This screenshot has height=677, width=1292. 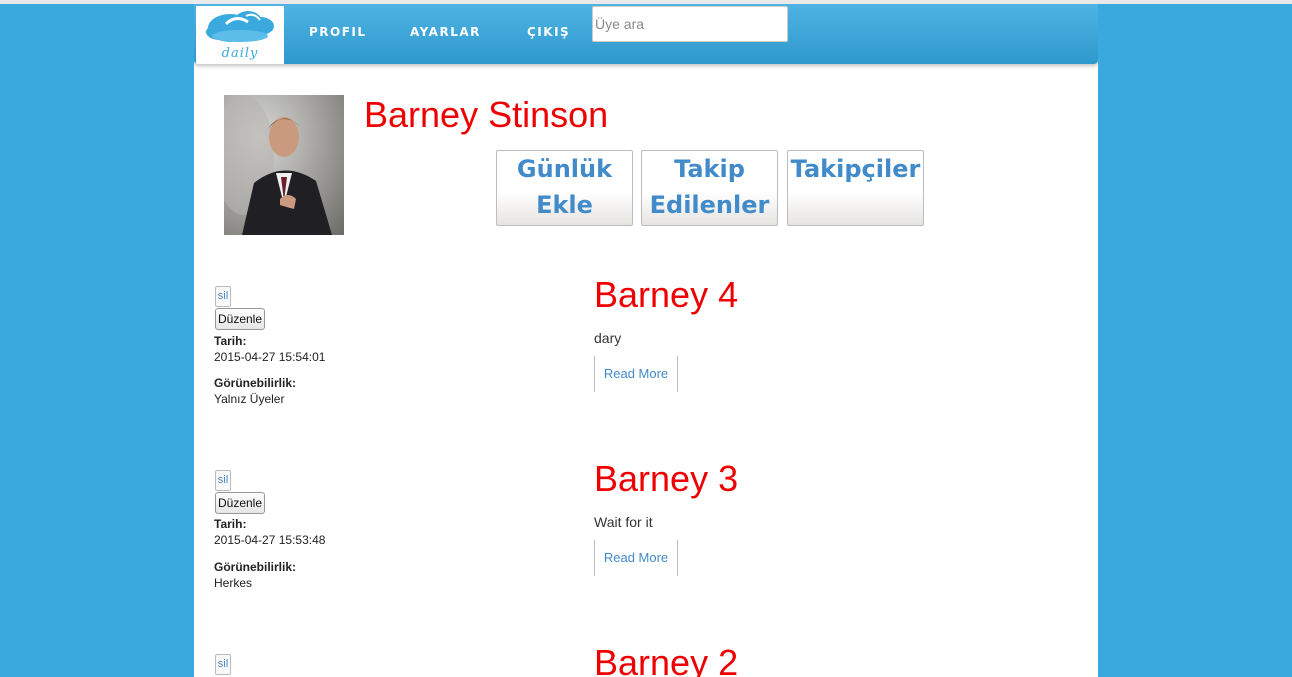 I want to click on nav-profile: PROFIL, so click(x=338, y=32).